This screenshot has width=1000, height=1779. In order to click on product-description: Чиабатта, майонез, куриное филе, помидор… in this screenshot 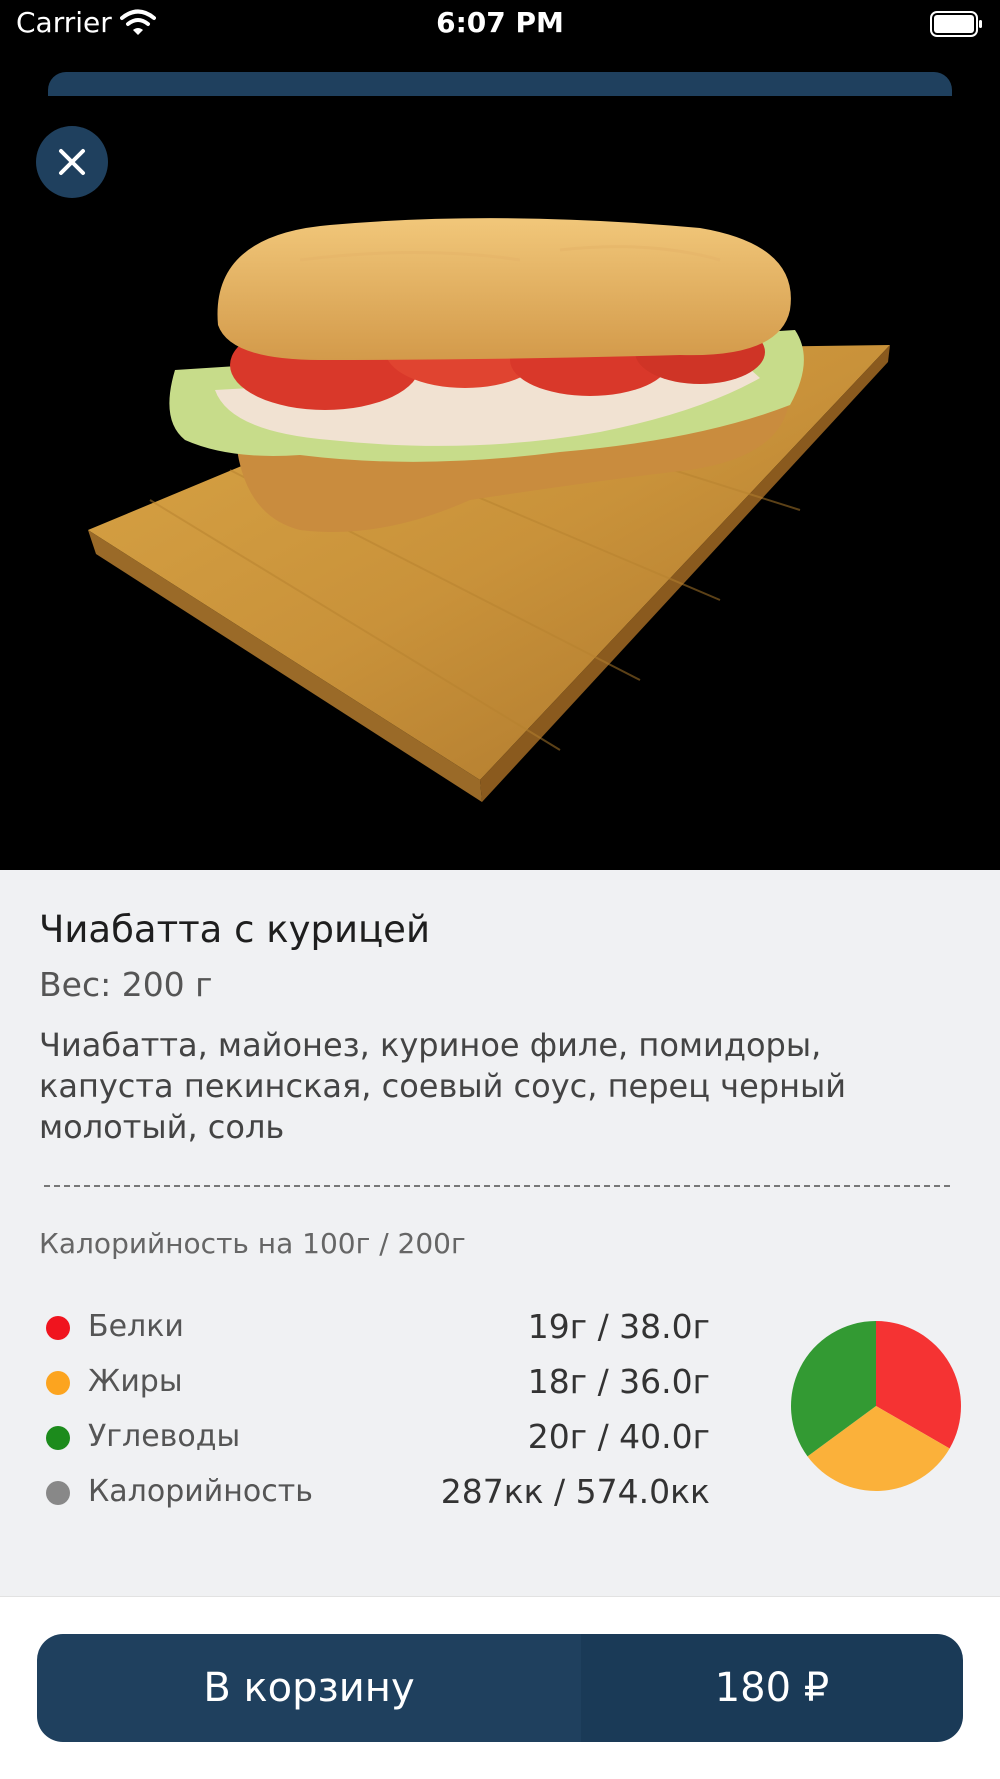, I will do `click(443, 1086)`.